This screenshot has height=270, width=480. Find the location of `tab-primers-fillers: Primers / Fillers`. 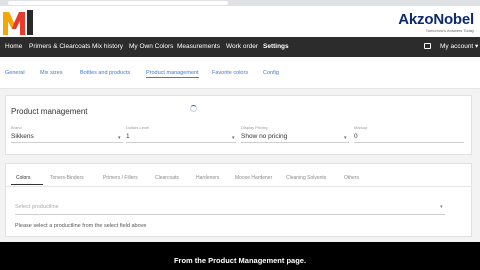

tab-primers-fillers: Primers / Fillers is located at coordinates (120, 178).